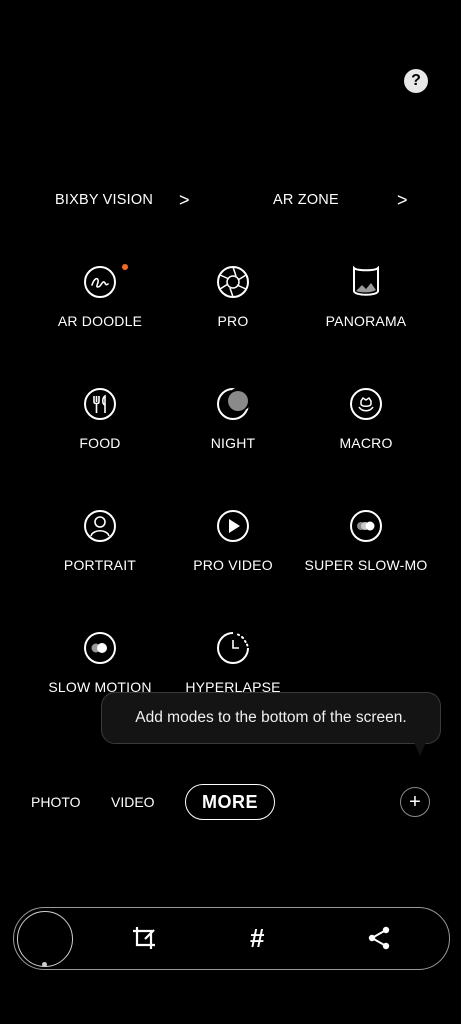 Image resolution: width=461 pixels, height=1024 pixels. Describe the element at coordinates (230, 802) in the screenshot. I see `tab-more: MORE` at that location.